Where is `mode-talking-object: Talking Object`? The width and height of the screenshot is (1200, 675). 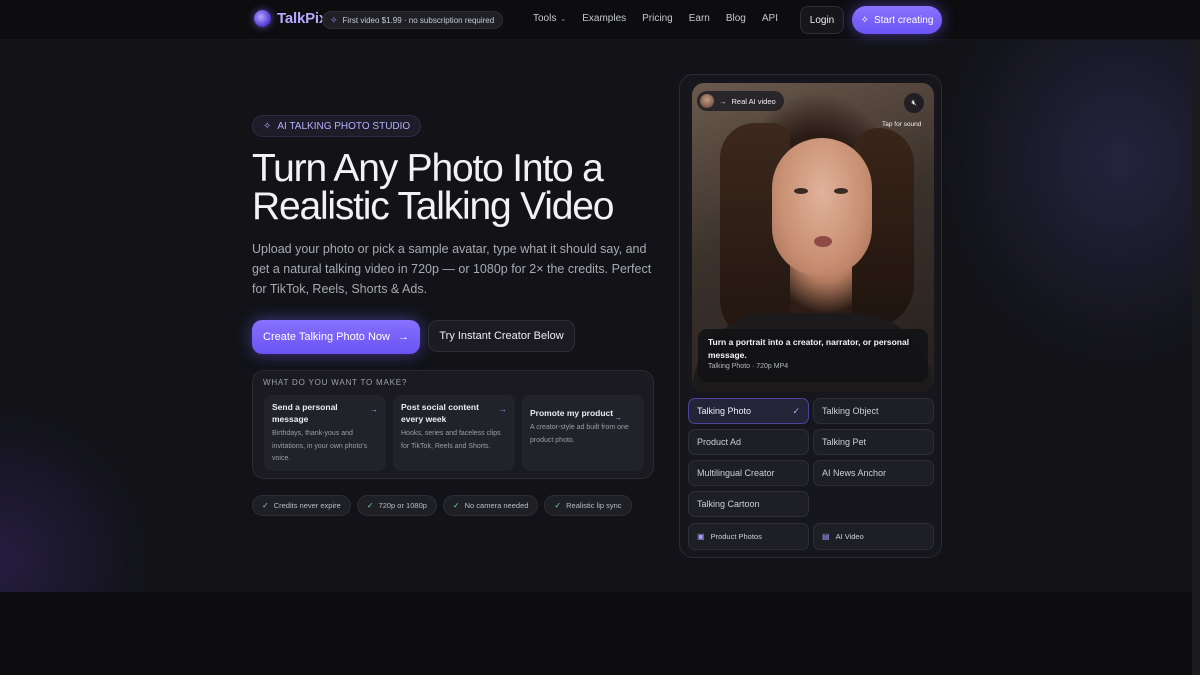
mode-talking-object: Talking Object is located at coordinates (873, 411).